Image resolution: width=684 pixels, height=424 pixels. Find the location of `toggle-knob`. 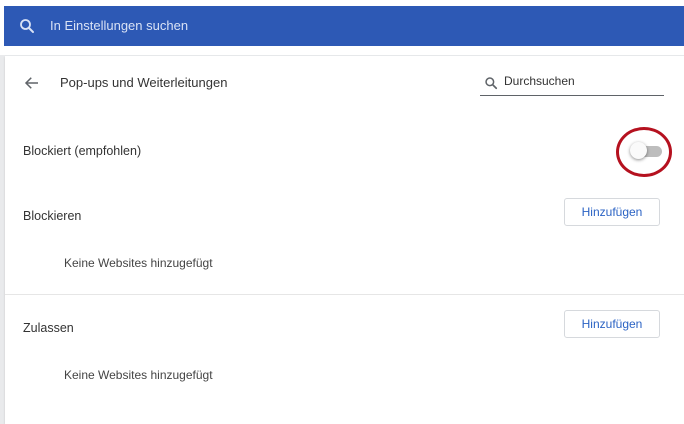

toggle-knob is located at coordinates (638, 150).